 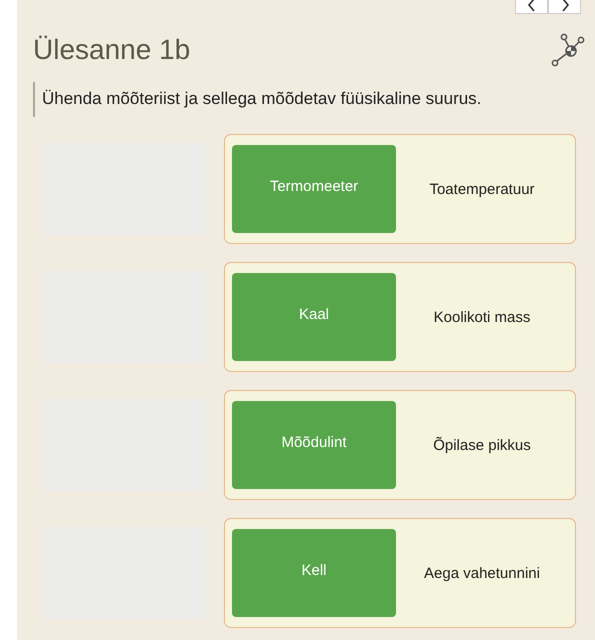 What do you see at coordinates (314, 573) in the screenshot?
I see `tool-tile: Kell` at bounding box center [314, 573].